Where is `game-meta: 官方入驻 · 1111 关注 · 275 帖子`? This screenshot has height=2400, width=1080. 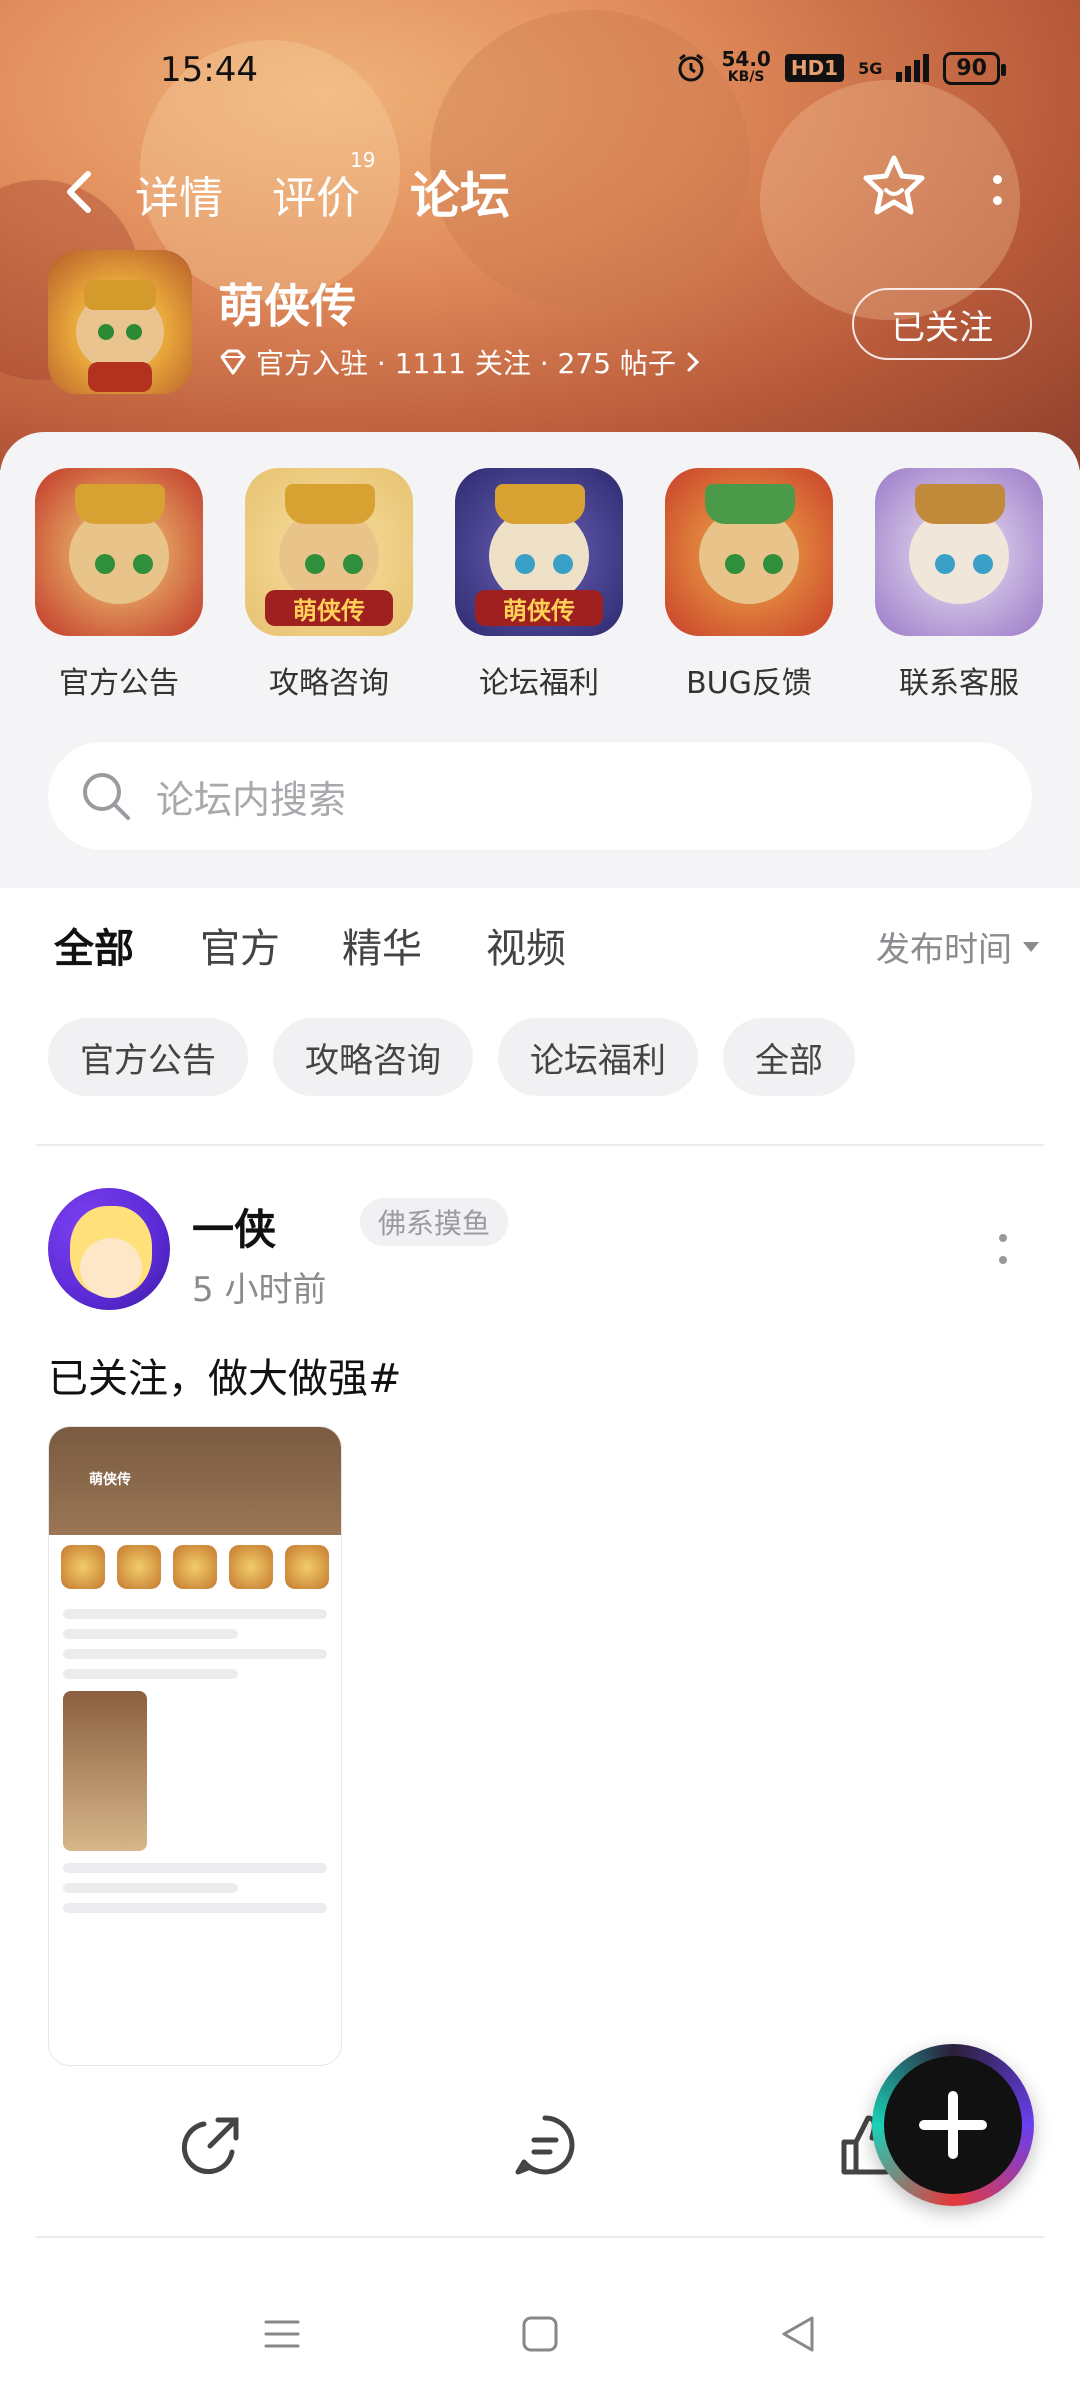 game-meta: 官方入驻 · 1111 关注 · 275 帖子 is located at coordinates (460, 362).